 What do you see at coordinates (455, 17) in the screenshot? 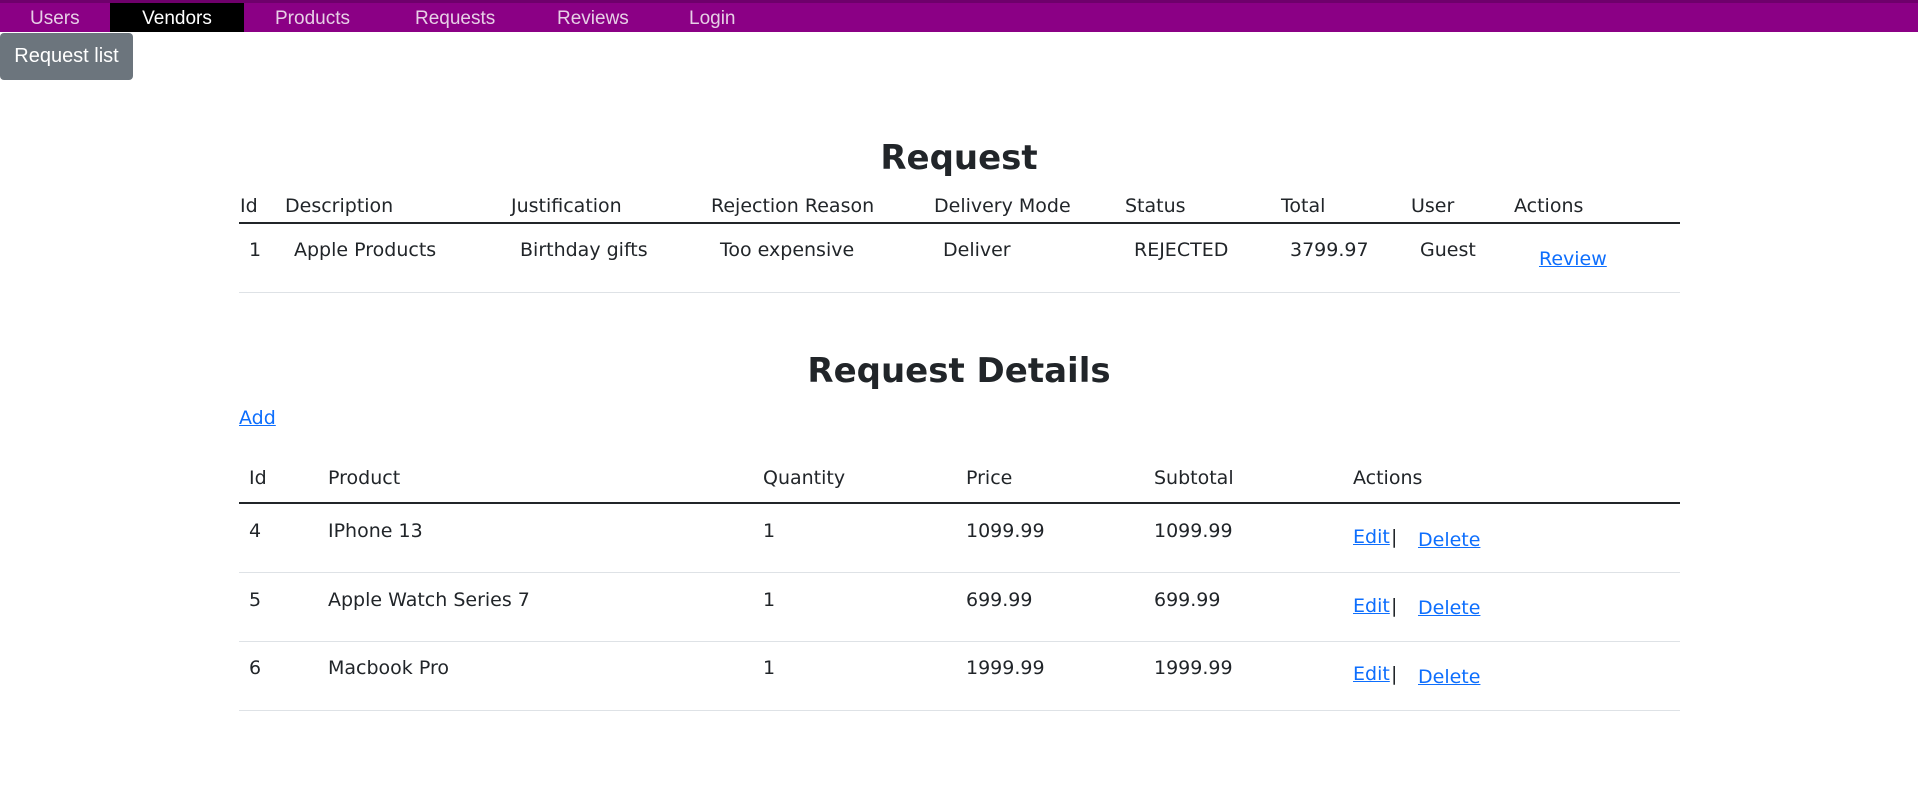
I see `nav-requests: Requests` at bounding box center [455, 17].